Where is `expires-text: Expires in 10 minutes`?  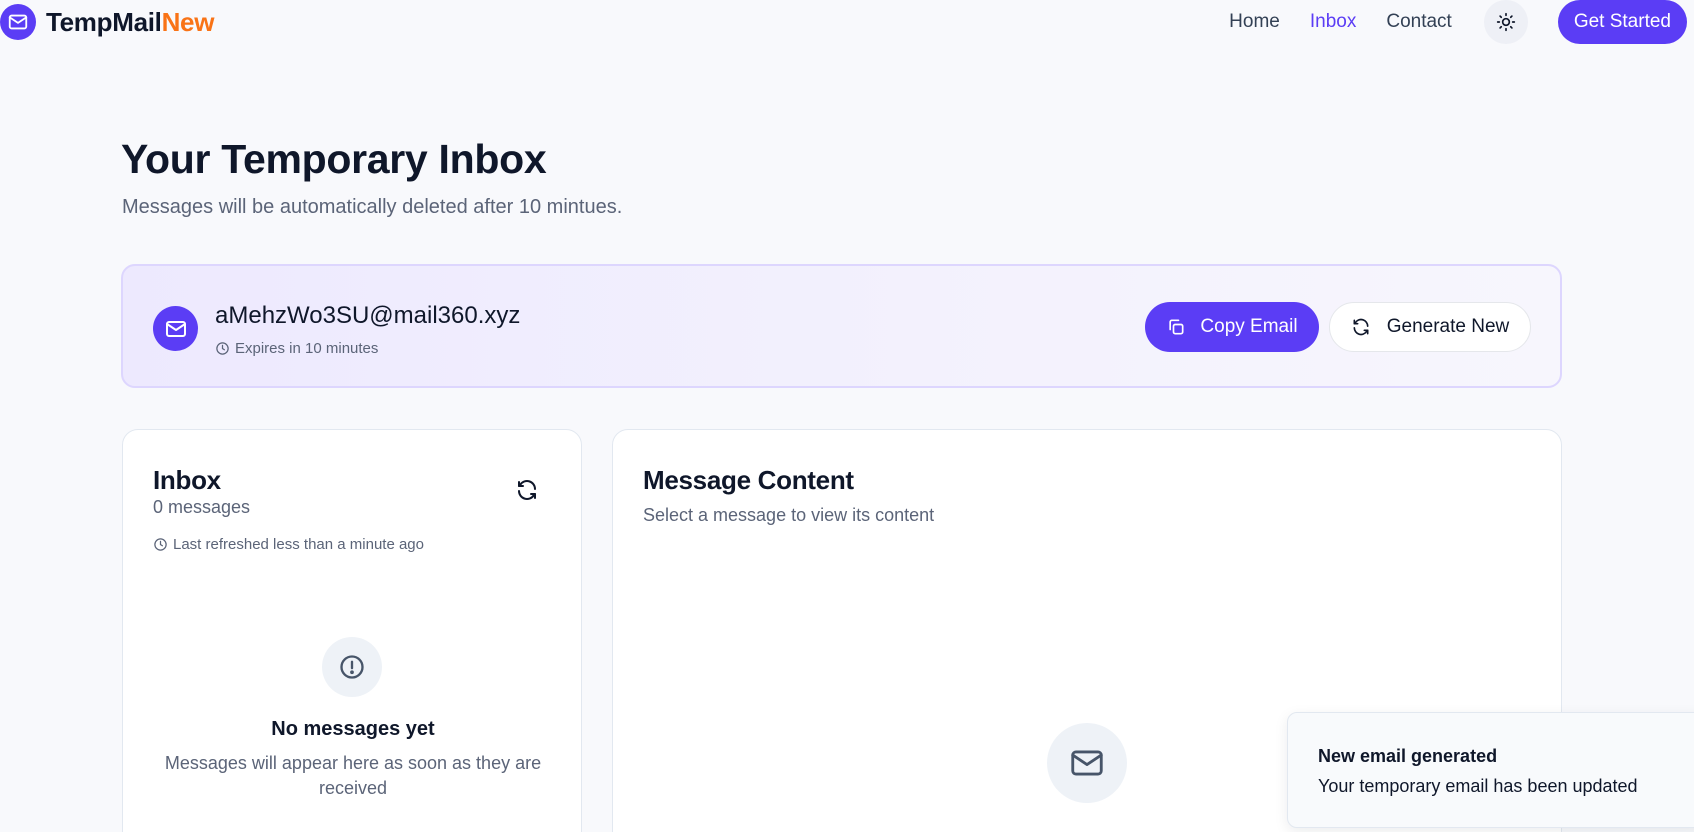 expires-text: Expires in 10 minutes is located at coordinates (307, 348).